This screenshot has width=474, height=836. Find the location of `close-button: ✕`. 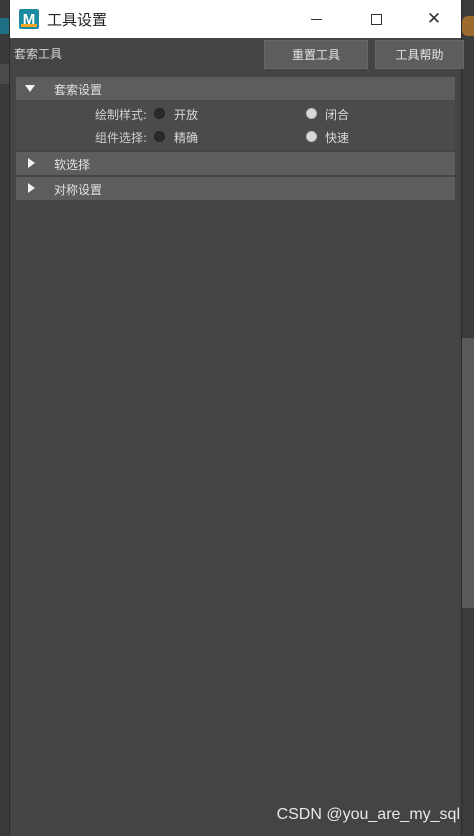

close-button: ✕ is located at coordinates (434, 19).